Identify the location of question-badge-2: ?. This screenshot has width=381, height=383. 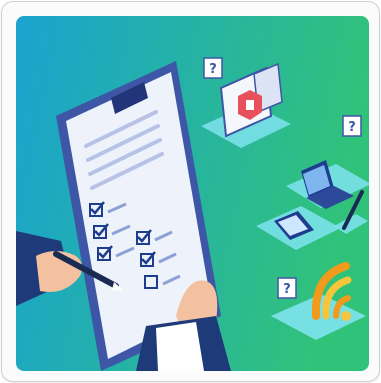
(352, 126).